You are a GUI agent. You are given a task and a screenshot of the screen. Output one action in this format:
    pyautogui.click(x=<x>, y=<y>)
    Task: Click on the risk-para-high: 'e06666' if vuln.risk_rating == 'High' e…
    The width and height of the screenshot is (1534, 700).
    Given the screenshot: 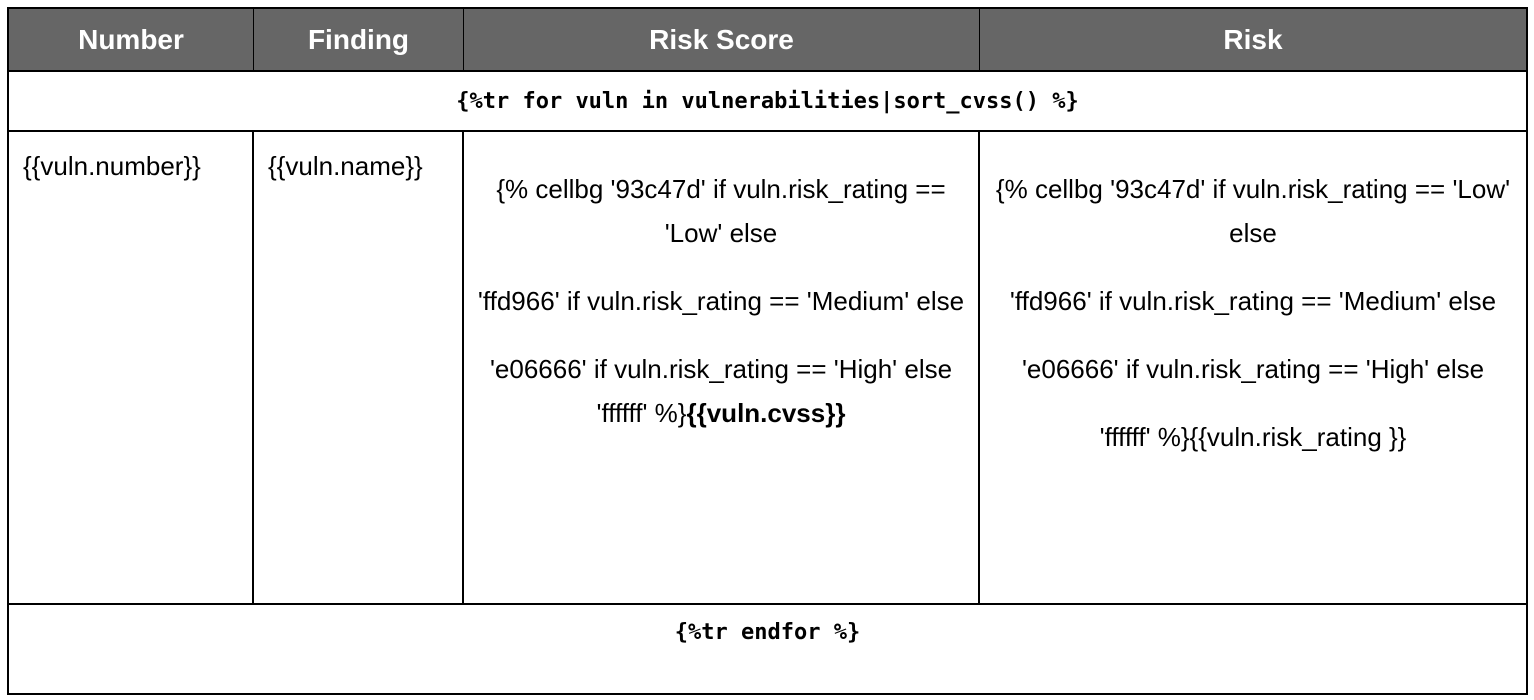 What is the action you would take?
    pyautogui.click(x=1253, y=369)
    